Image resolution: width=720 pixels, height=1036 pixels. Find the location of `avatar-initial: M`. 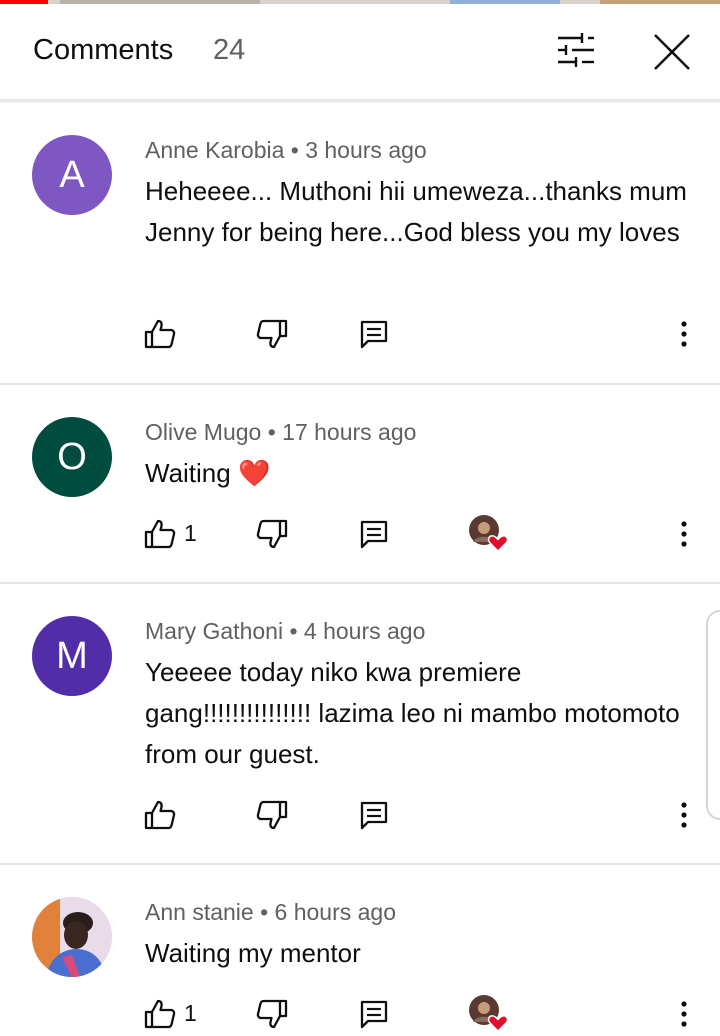

avatar-initial: M is located at coordinates (72, 655).